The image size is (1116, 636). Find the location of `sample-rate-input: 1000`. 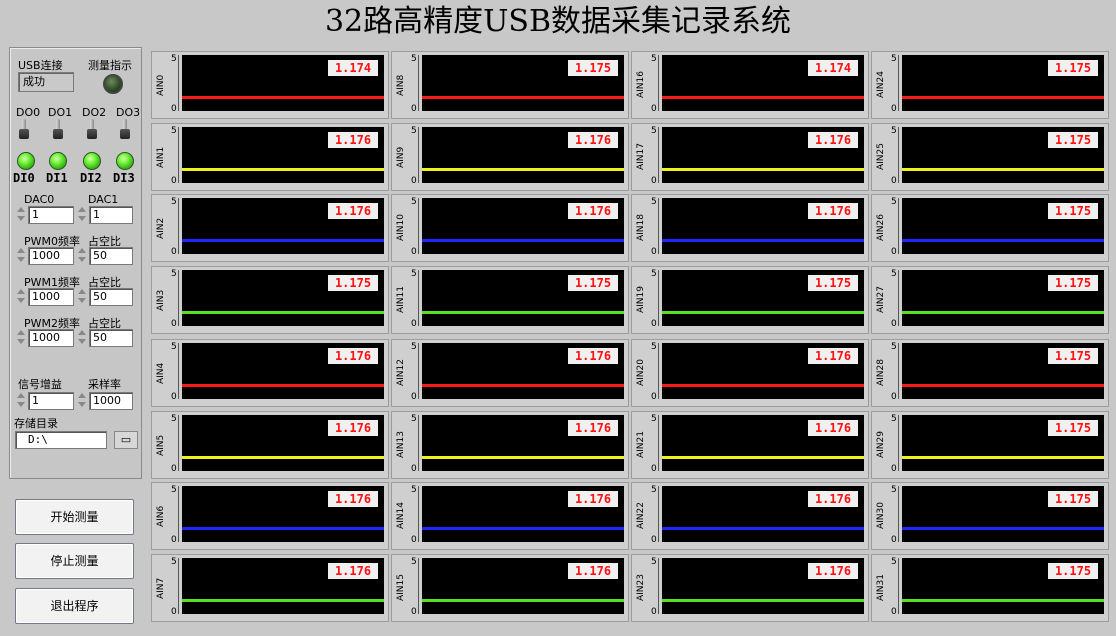

sample-rate-input: 1000 is located at coordinates (111, 401).